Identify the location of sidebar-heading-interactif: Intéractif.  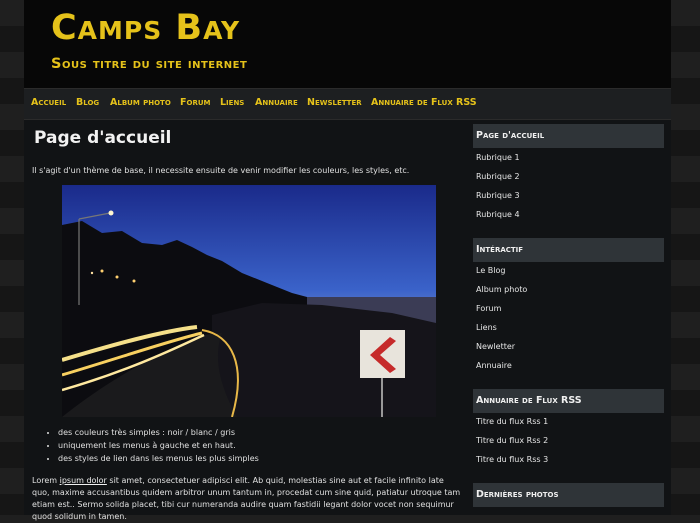
(568, 250).